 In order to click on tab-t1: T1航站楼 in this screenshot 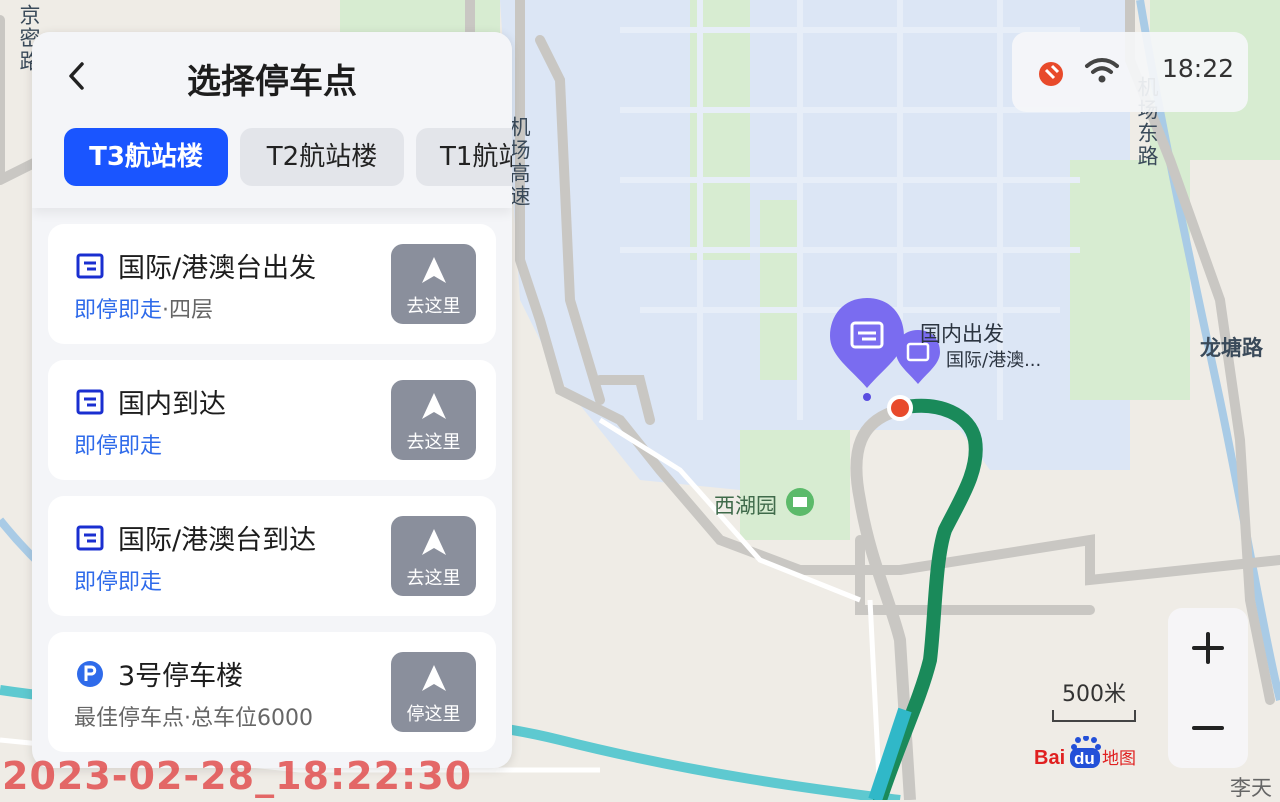, I will do `click(464, 157)`.